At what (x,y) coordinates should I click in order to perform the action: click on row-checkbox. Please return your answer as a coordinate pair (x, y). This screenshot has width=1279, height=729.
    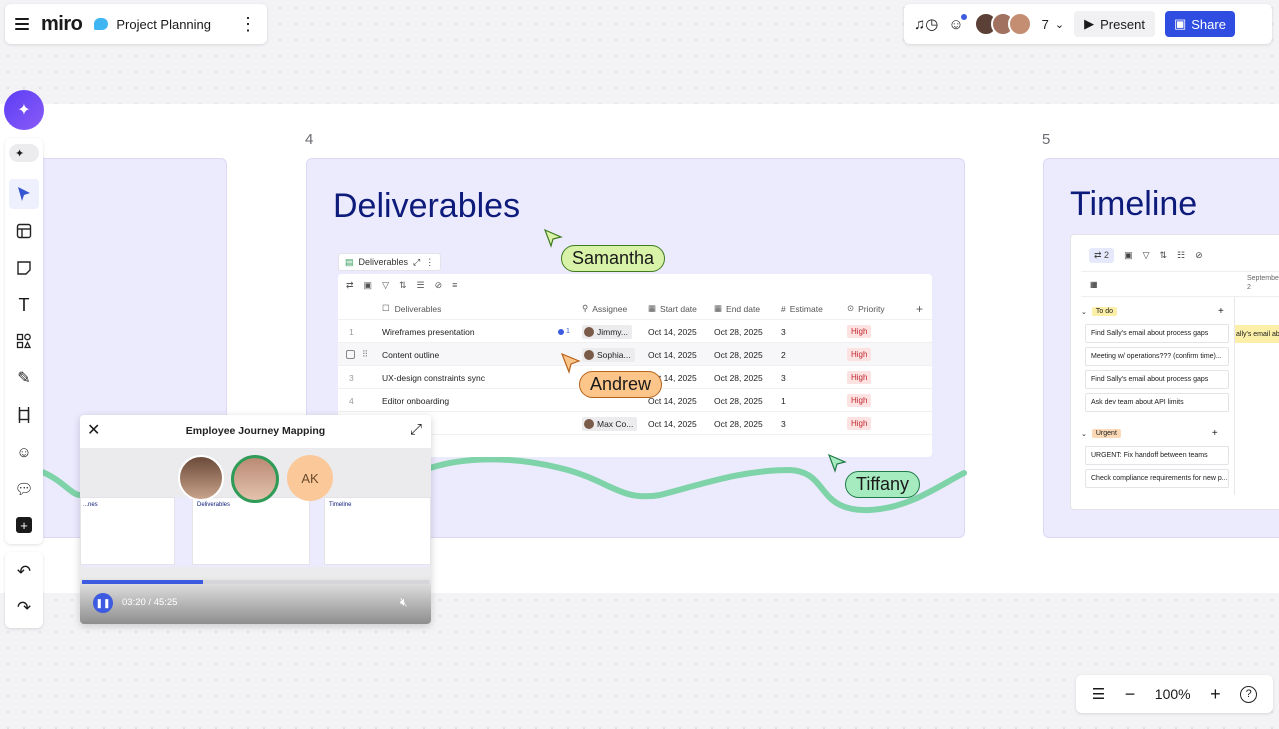
    Looking at the image, I should click on (350, 354).